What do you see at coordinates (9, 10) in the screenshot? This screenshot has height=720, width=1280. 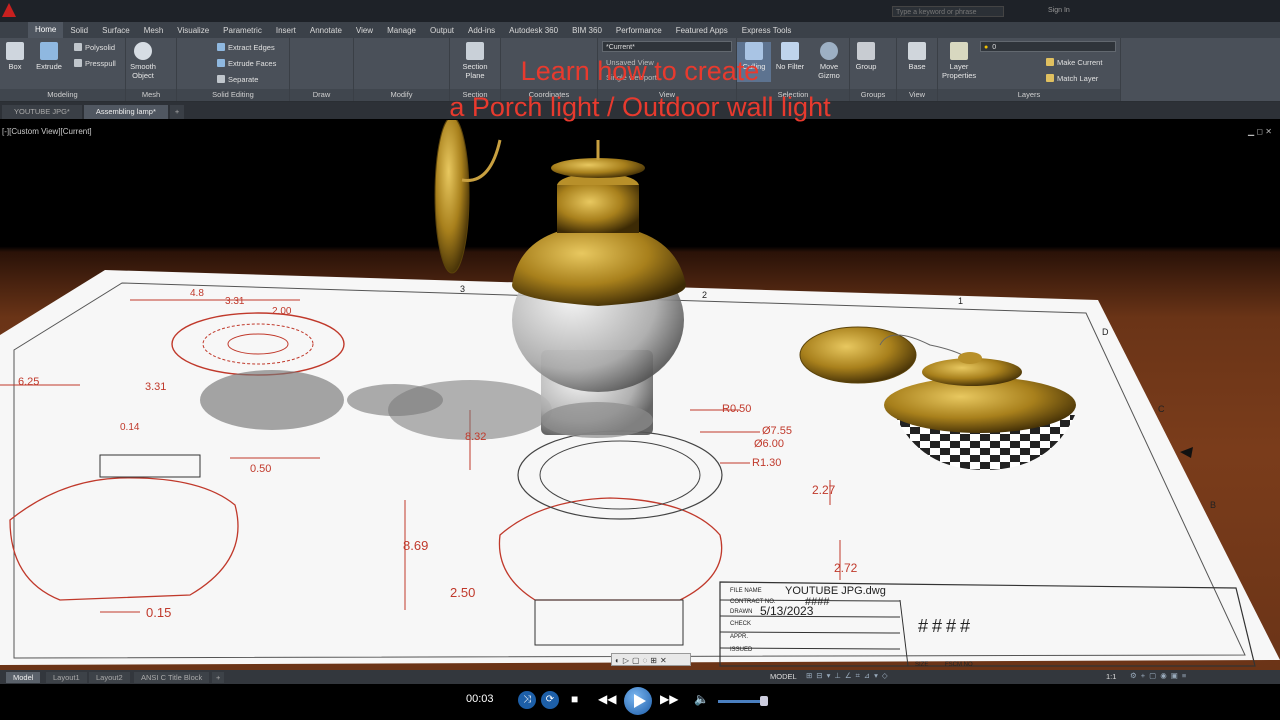 I see `autocad-logo-icon` at bounding box center [9, 10].